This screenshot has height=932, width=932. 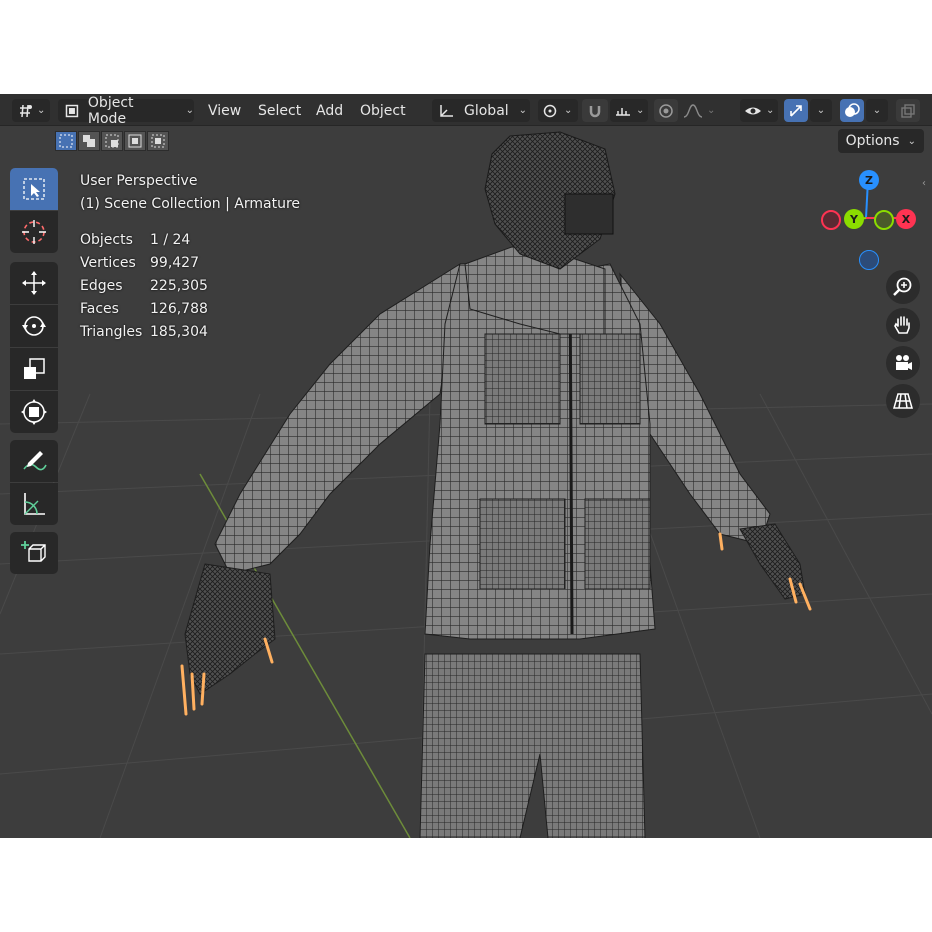 What do you see at coordinates (329, 110) in the screenshot?
I see `menu-add: Add` at bounding box center [329, 110].